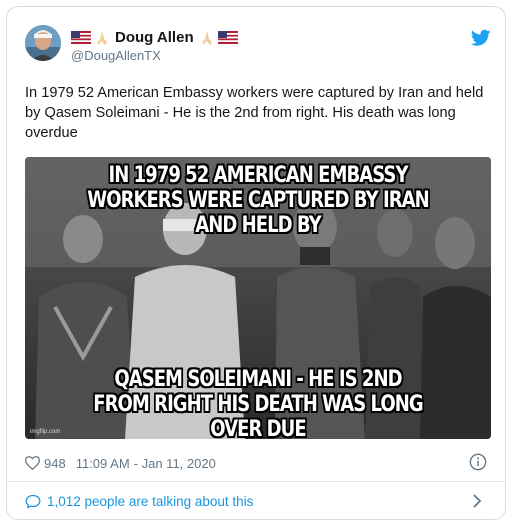  I want to click on tweet-meta: 948 11:09 AM - Jan 11, 2020, so click(258, 463).